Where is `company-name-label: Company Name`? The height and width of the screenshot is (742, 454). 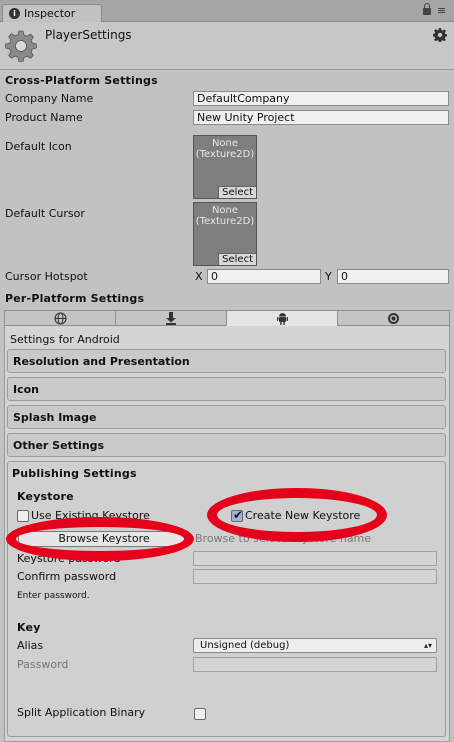 company-name-label: Company Name is located at coordinates (49, 98).